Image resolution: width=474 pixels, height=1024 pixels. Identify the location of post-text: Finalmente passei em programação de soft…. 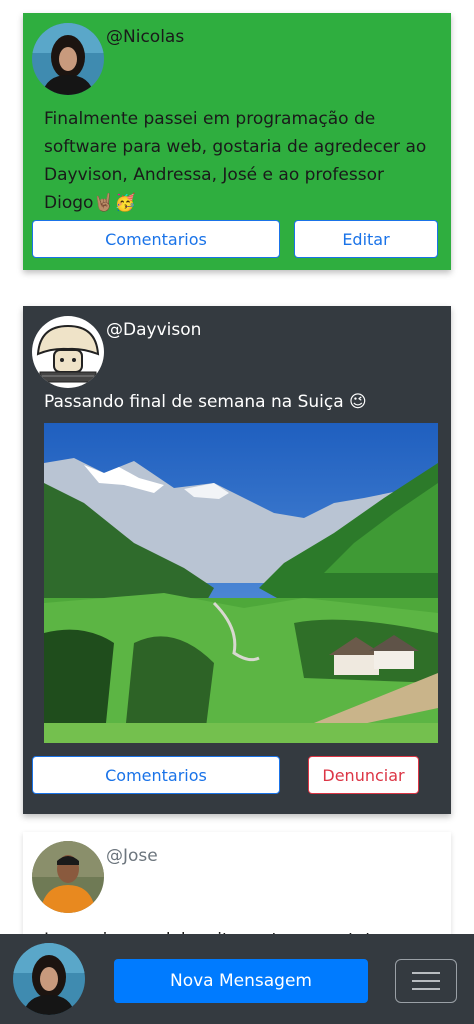
(235, 161).